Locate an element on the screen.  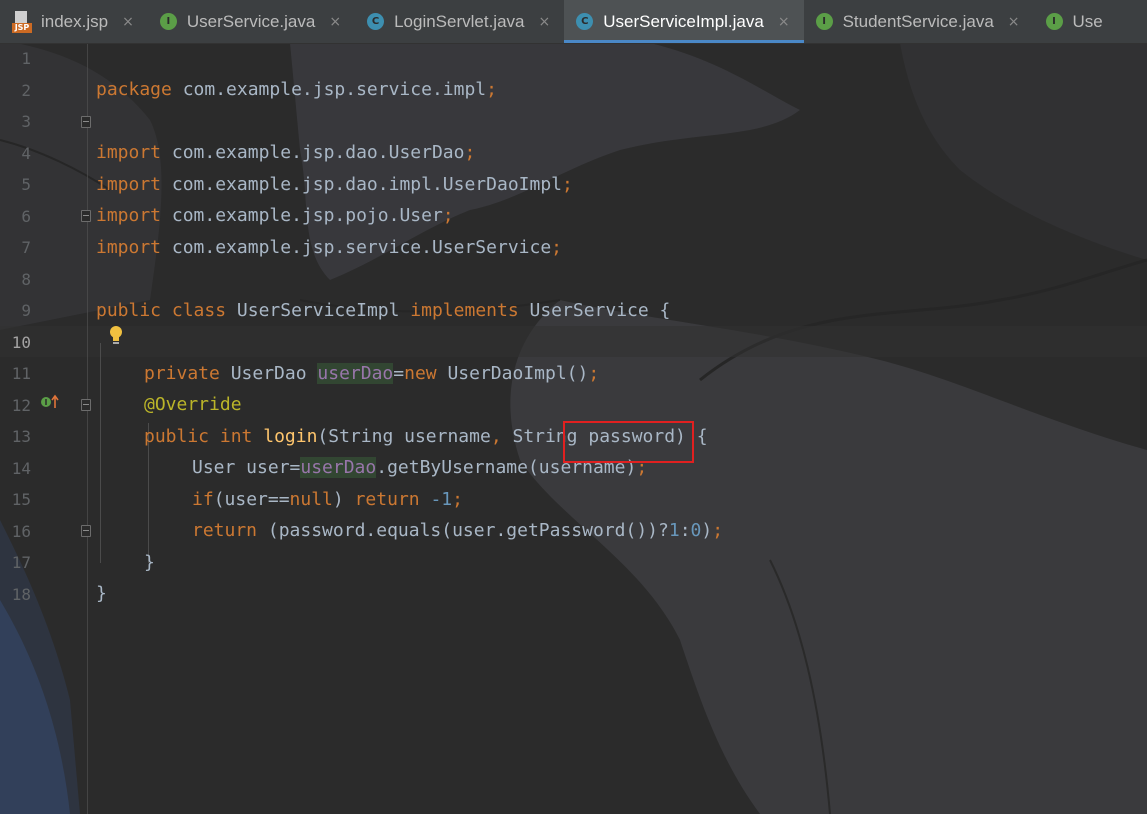
line-number: 3 is located at coordinates (26, 121).